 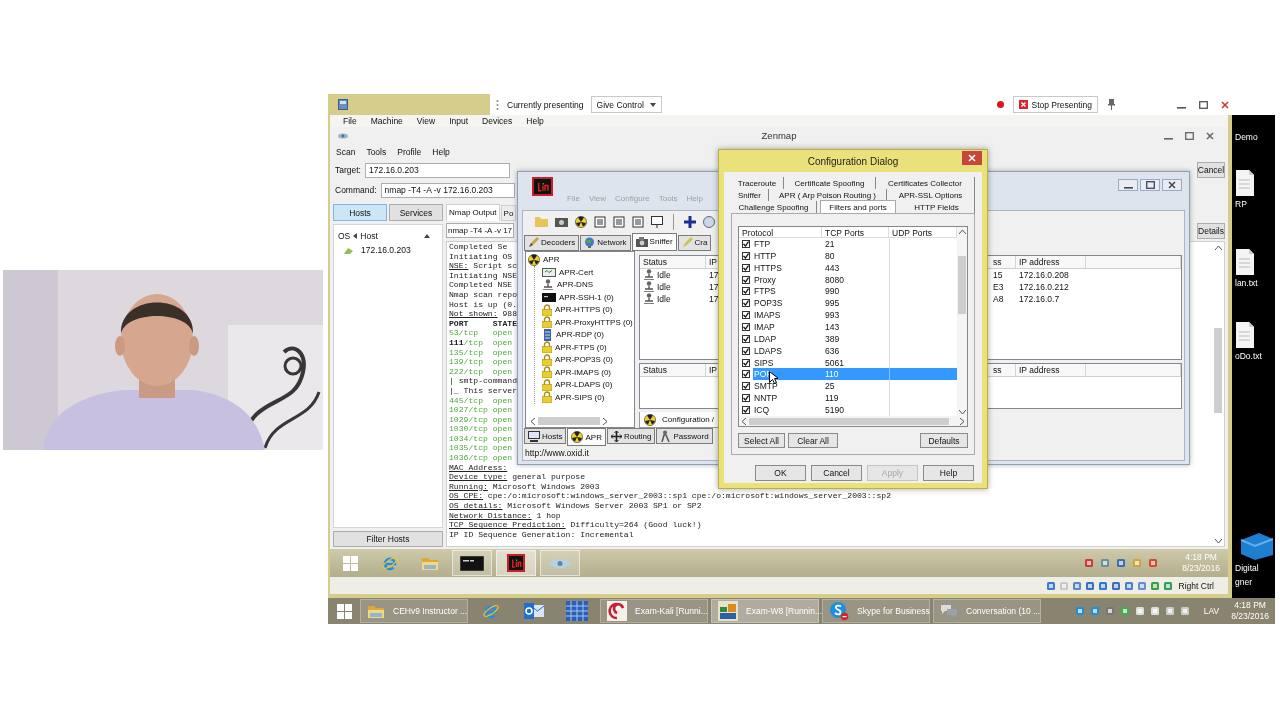 I want to click on tree-item: APR-POP3S (0), so click(x=584, y=360).